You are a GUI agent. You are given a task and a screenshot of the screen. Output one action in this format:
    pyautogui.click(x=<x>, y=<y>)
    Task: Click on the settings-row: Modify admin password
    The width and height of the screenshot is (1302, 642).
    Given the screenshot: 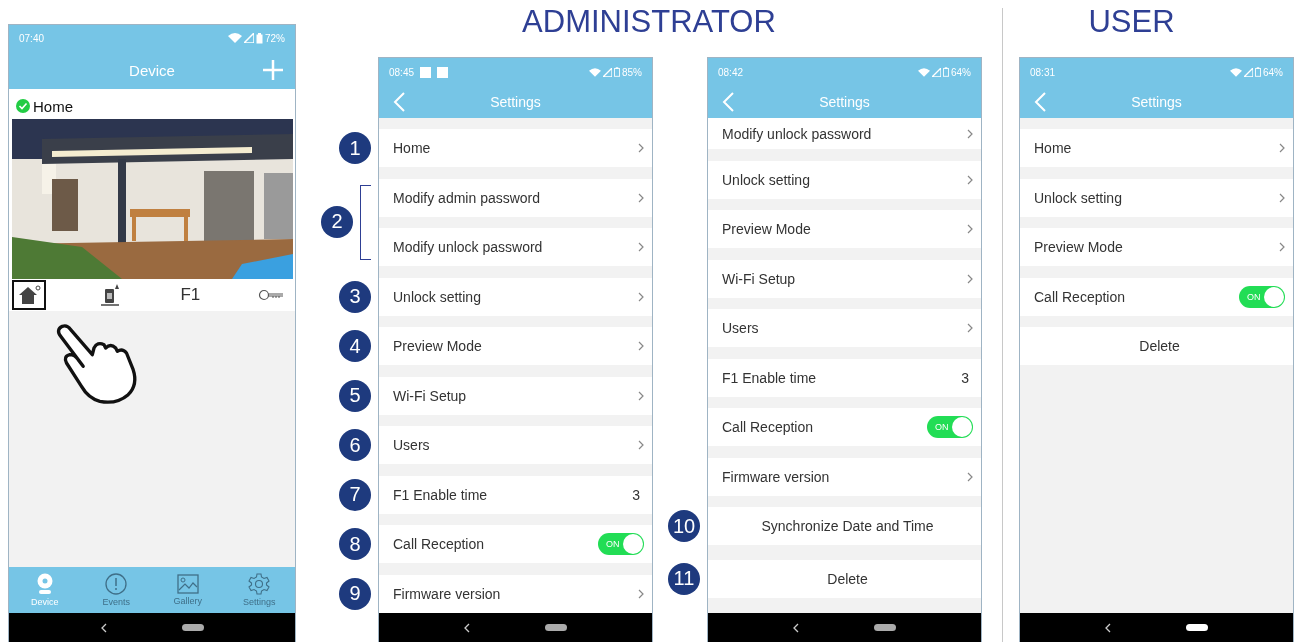 What is the action you would take?
    pyautogui.click(x=515, y=197)
    